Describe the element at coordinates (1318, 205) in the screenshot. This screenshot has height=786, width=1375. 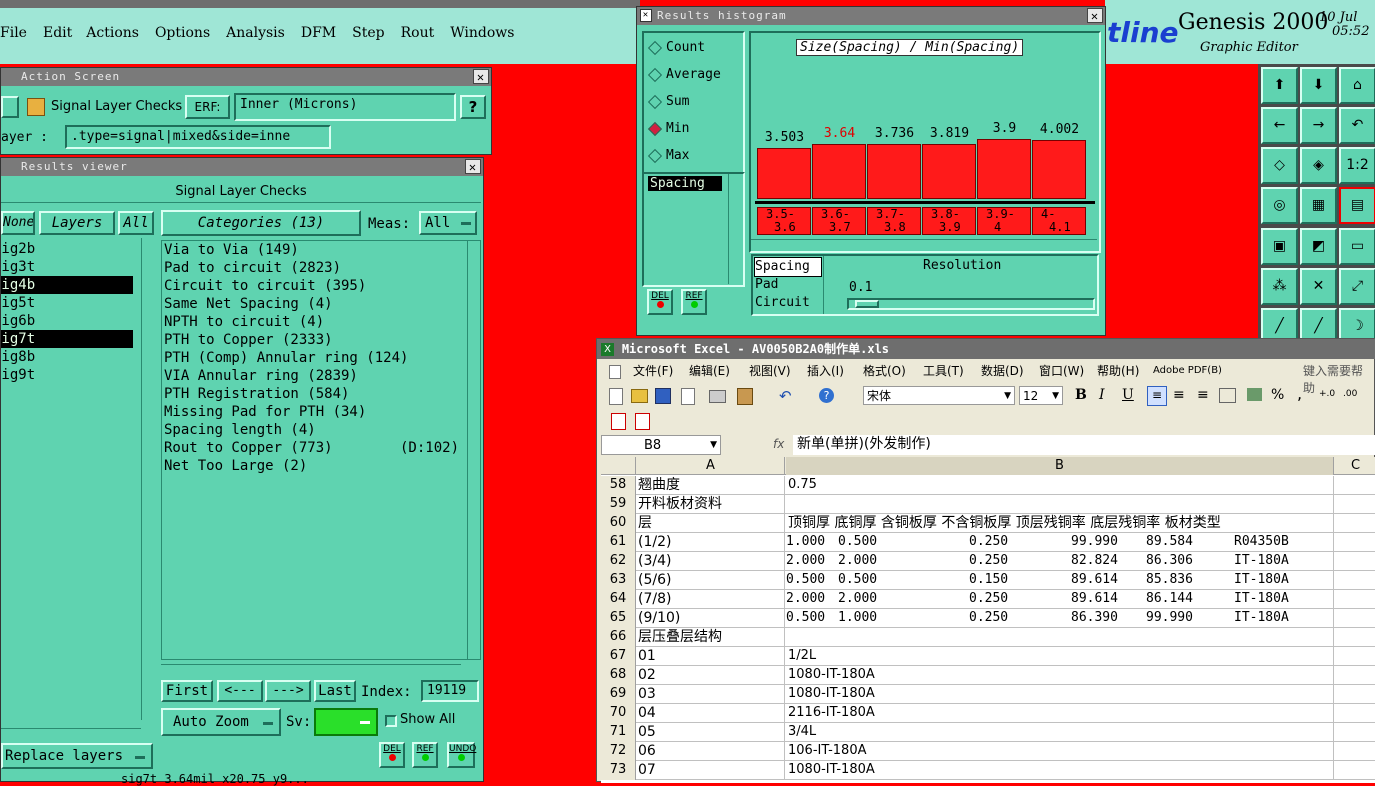
I see `grid-icon: ▦` at that location.